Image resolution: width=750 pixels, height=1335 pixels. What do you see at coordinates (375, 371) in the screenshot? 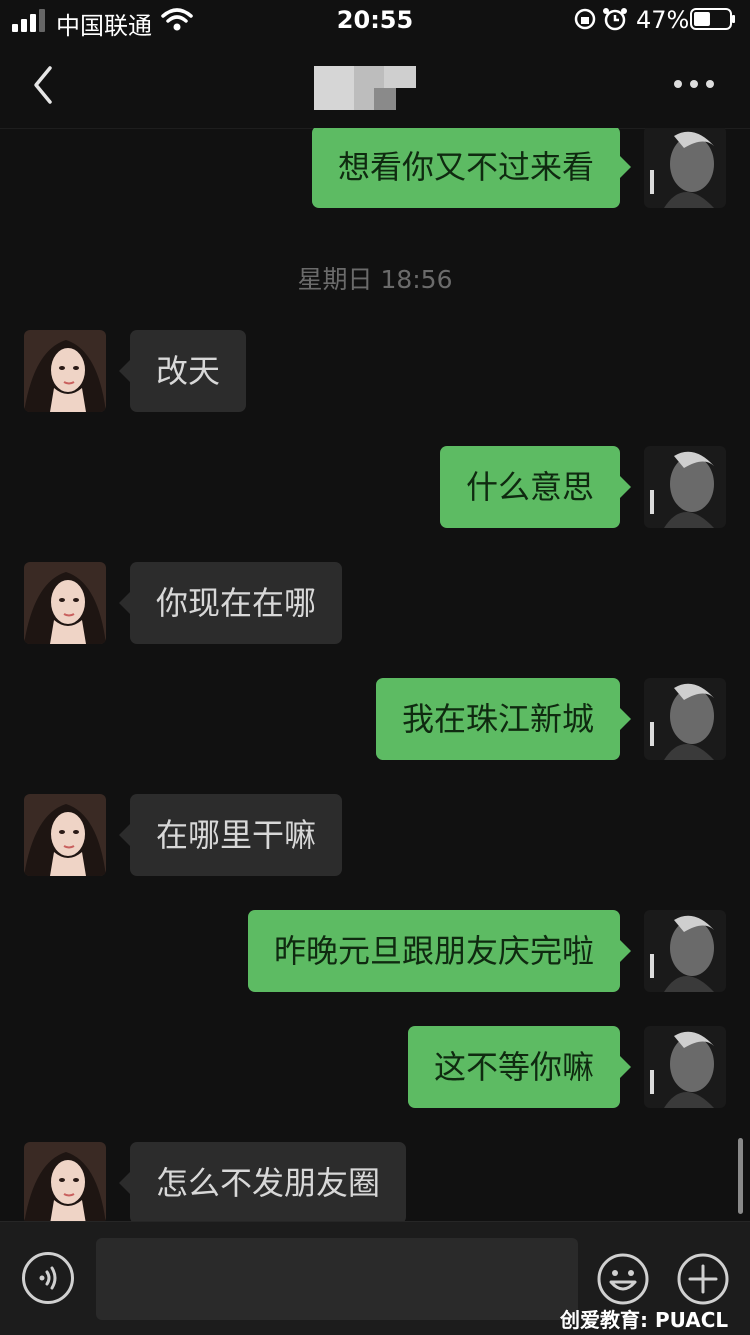
I see `message-row: 改天` at bounding box center [375, 371].